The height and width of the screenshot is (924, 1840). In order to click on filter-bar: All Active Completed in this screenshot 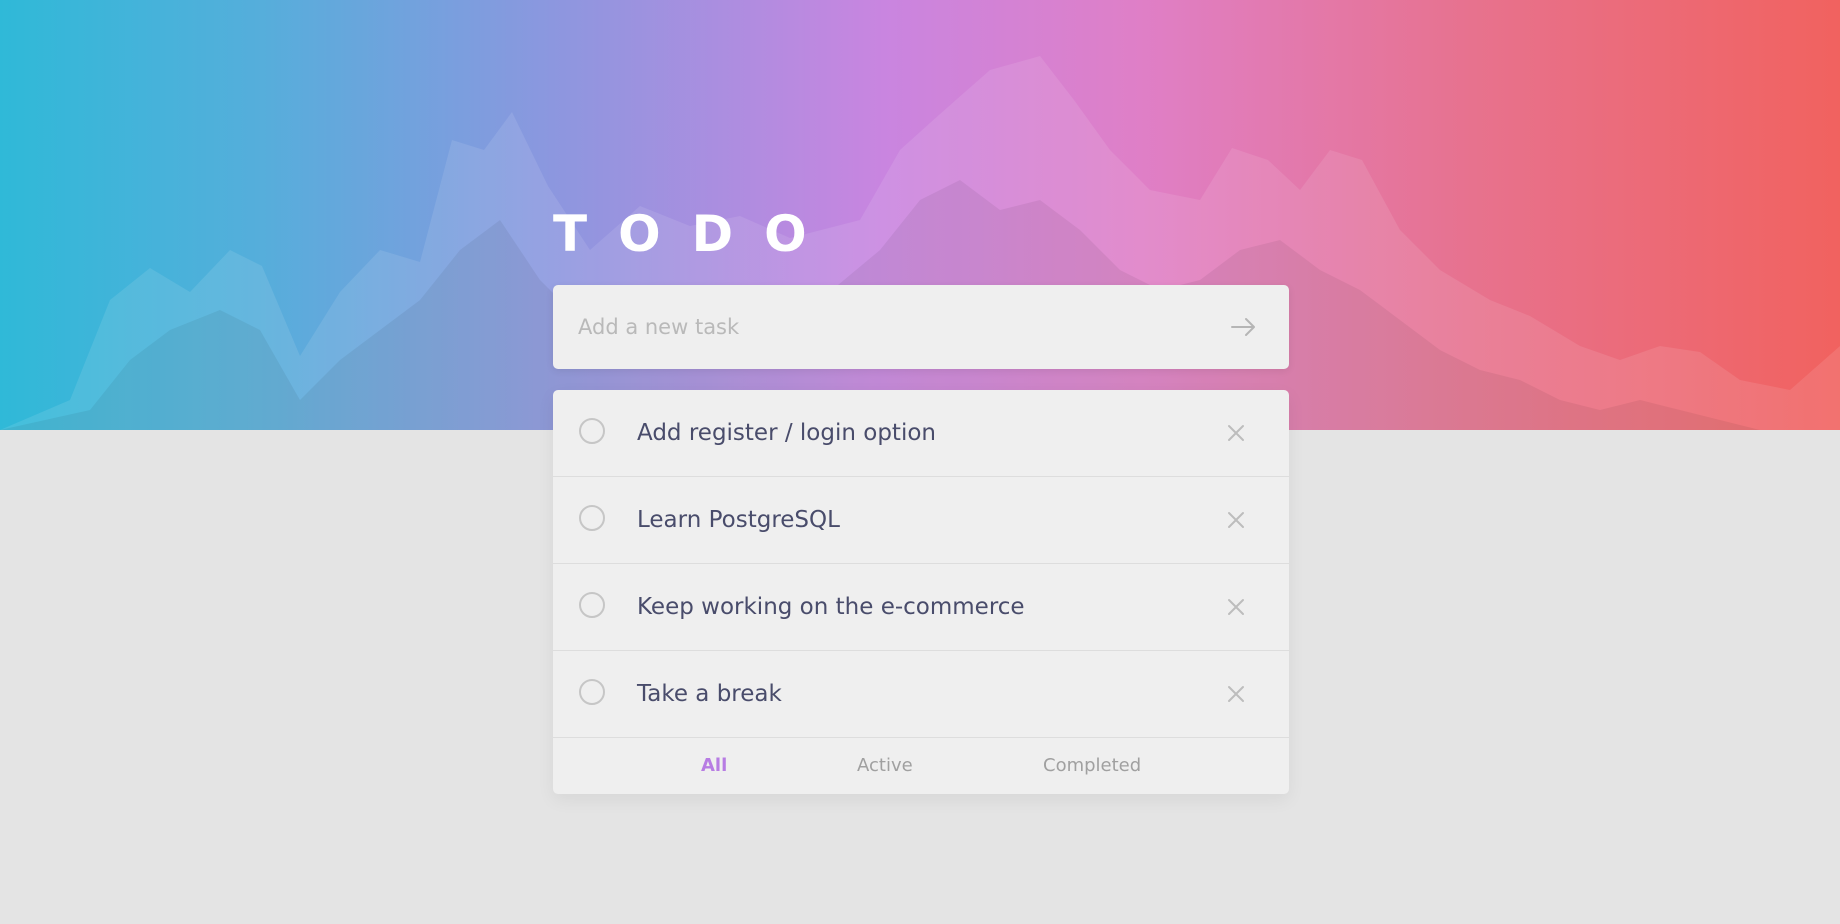, I will do `click(921, 766)`.